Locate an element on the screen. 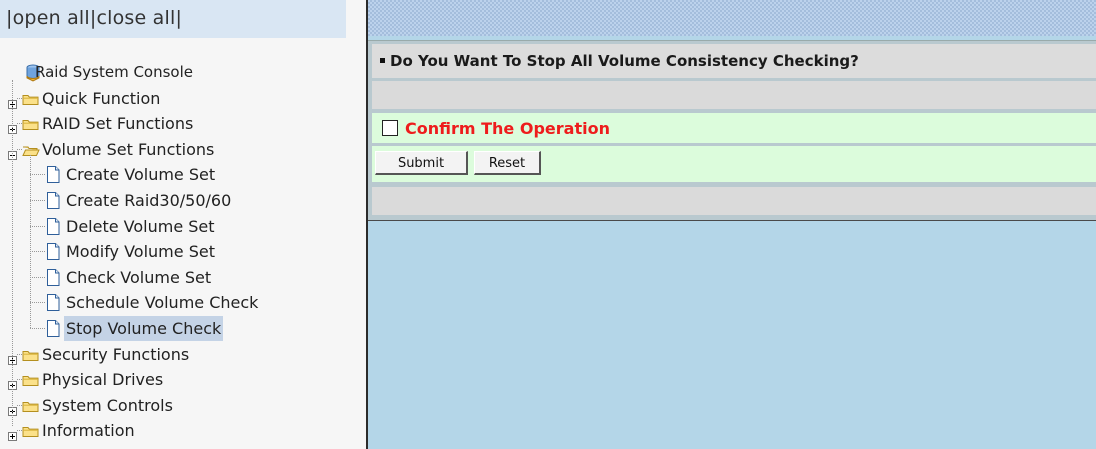  tree-group-security-functions-label: Security Functions is located at coordinates (116, 354).